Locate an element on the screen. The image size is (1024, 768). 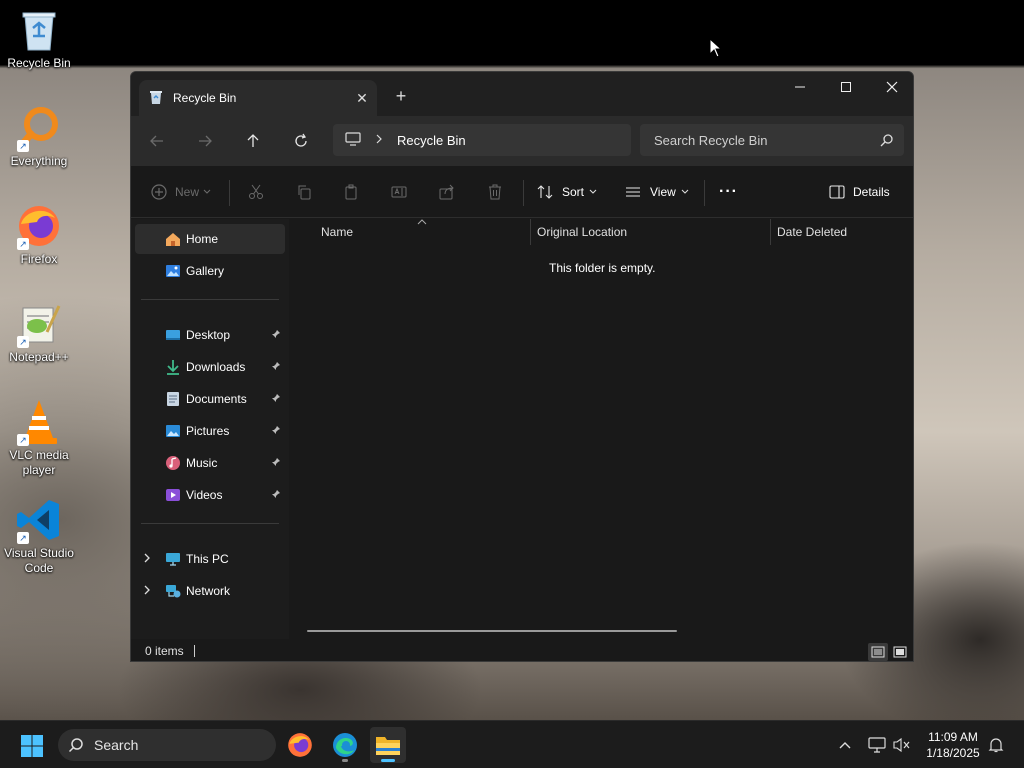
network-status-button is located at coordinates (877, 745).